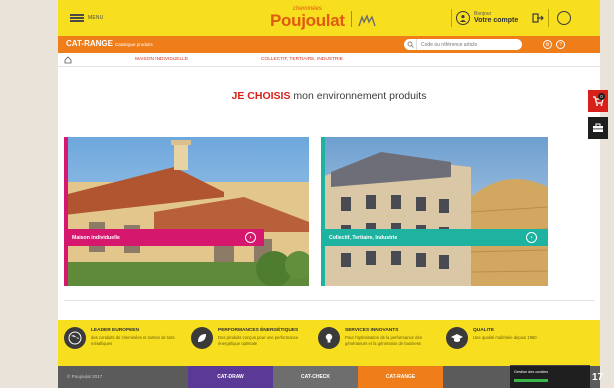 This screenshot has height=388, width=614. I want to click on menu-button: MENU, so click(87, 18).